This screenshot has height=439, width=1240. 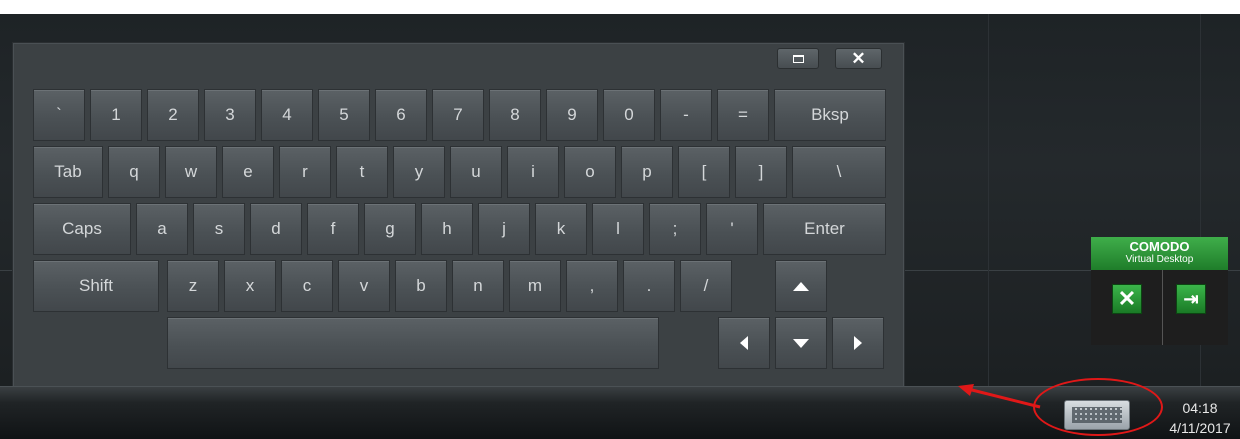 What do you see at coordinates (590, 172) in the screenshot?
I see `key-o: o` at bounding box center [590, 172].